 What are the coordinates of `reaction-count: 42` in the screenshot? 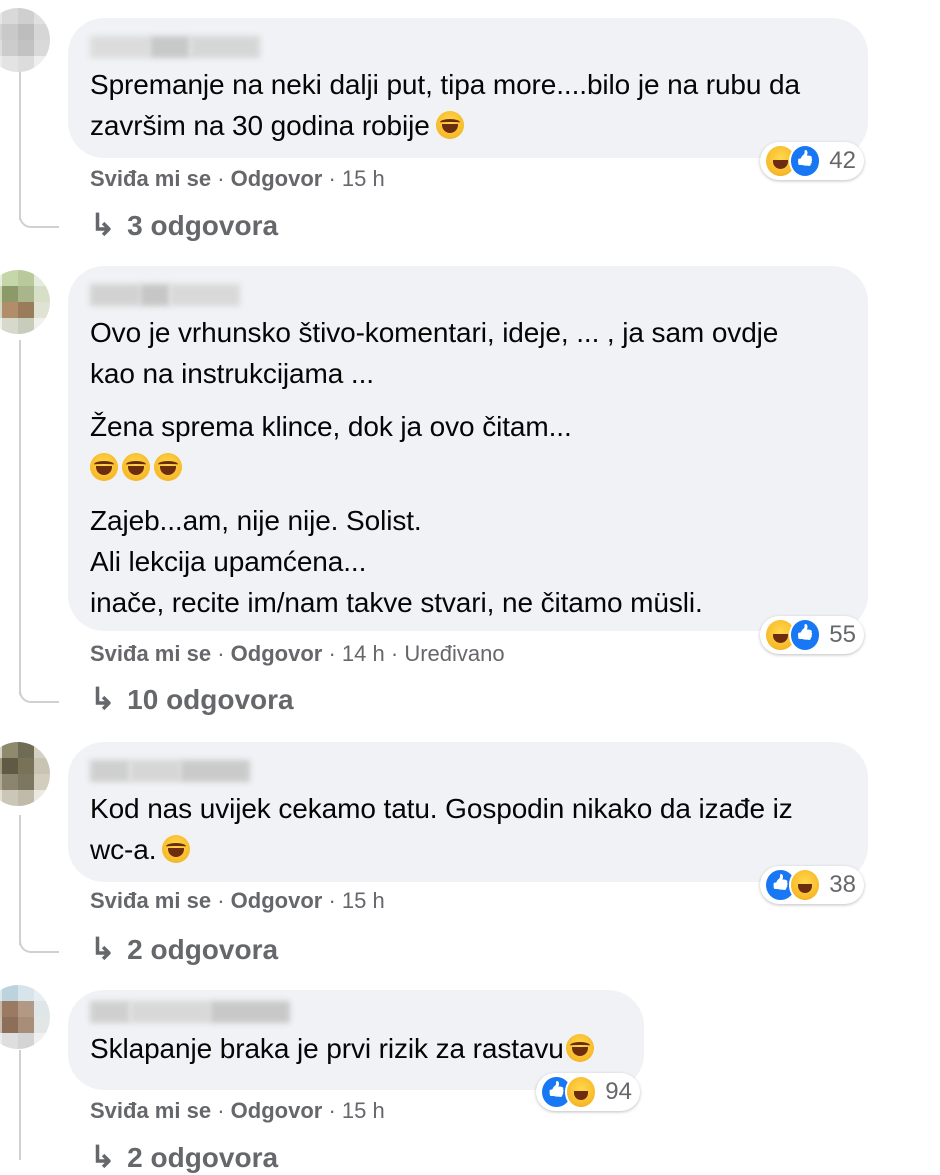 It's located at (842, 160).